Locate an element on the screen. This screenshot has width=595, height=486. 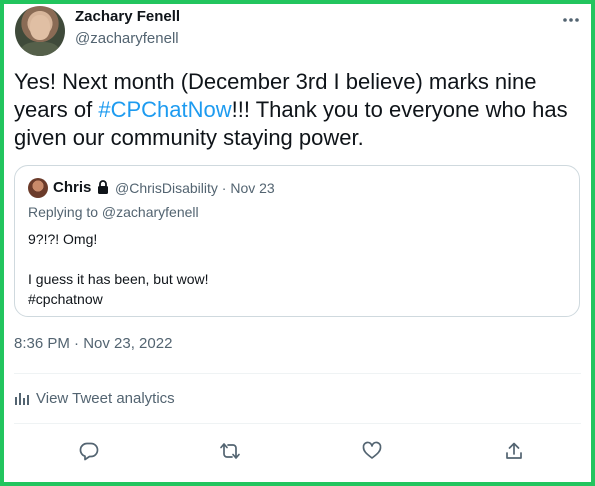
quote-line: 9?!?! Omg! is located at coordinates (63, 239).